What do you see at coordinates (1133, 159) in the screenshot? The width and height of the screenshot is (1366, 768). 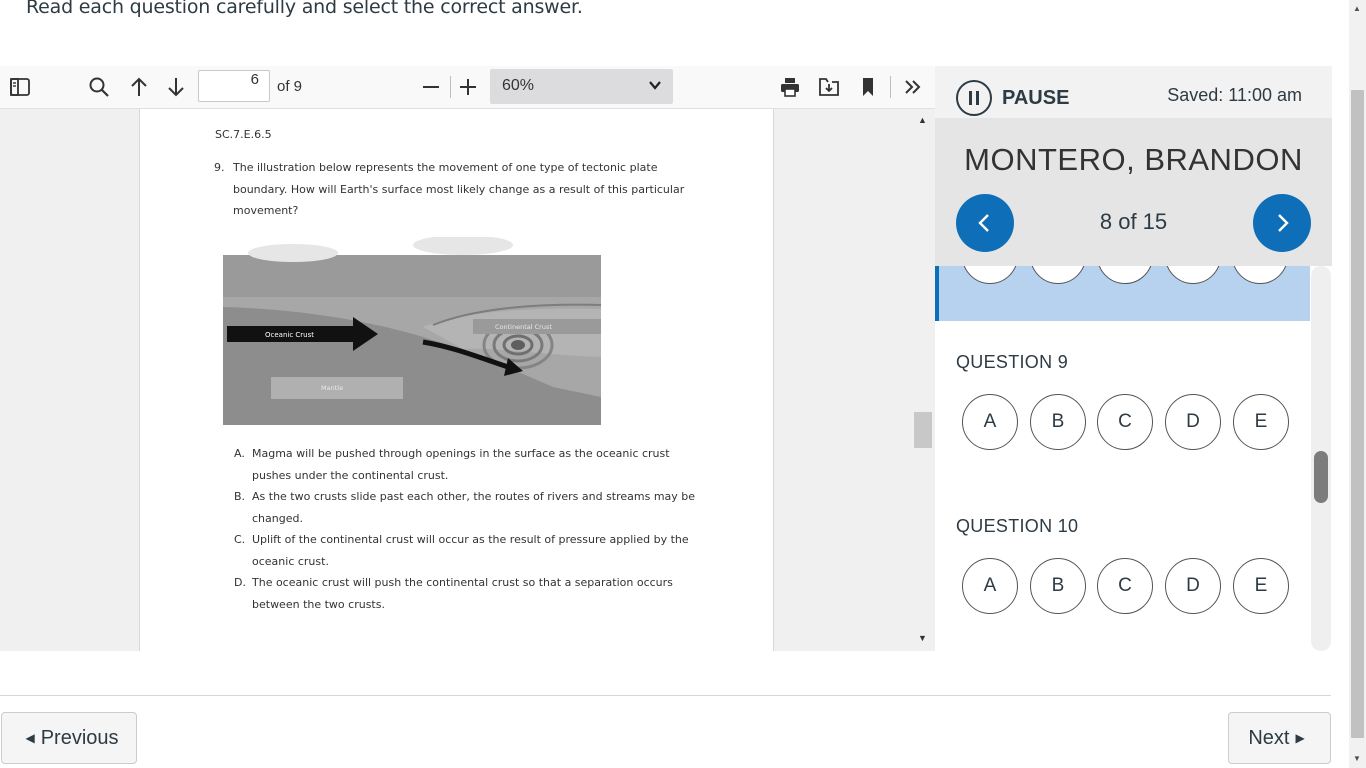 I see `student-name: MONTERO, BRANDON` at bounding box center [1133, 159].